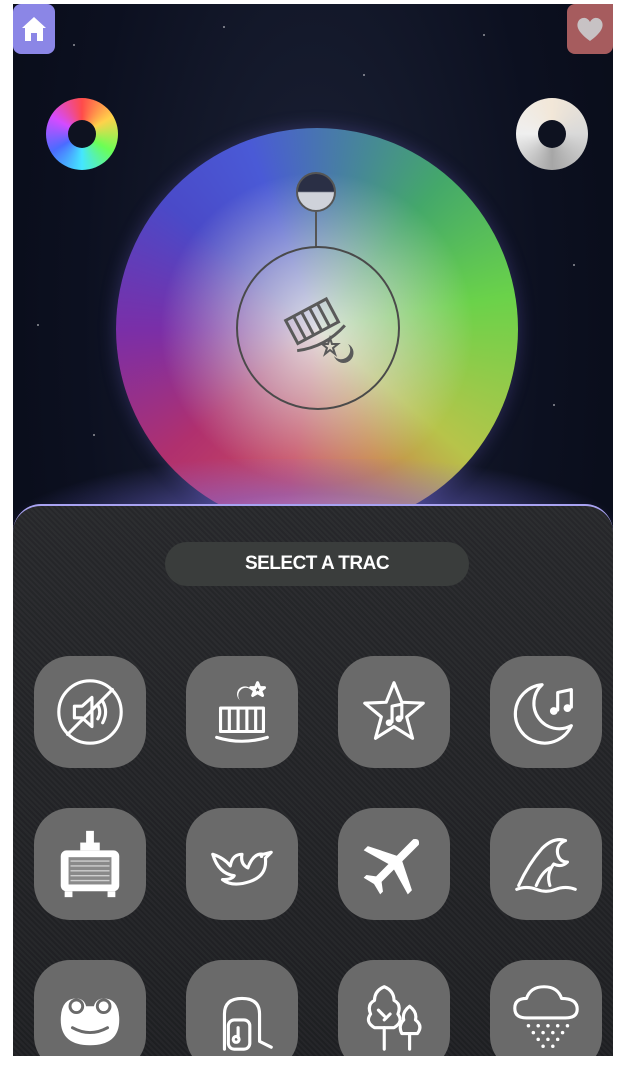 The height and width of the screenshot is (1079, 627). Describe the element at coordinates (90, 1022) in the screenshot. I see `frog-icon` at that location.